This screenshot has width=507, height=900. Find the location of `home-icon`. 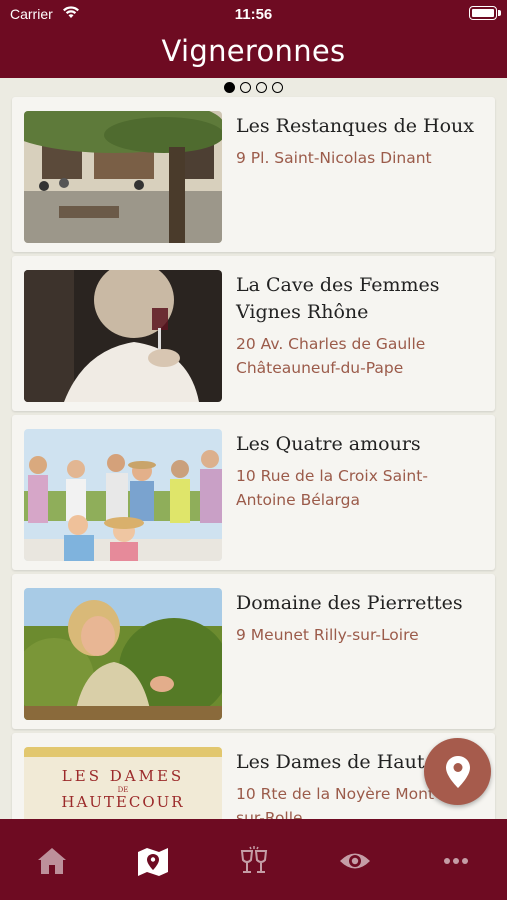

home-icon is located at coordinates (52, 861).